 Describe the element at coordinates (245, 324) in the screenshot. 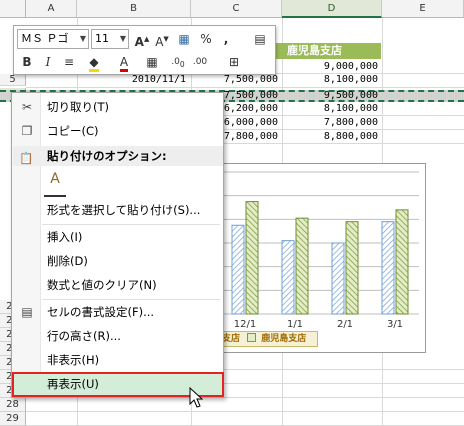

I see `x-tick-label: 12/1` at that location.